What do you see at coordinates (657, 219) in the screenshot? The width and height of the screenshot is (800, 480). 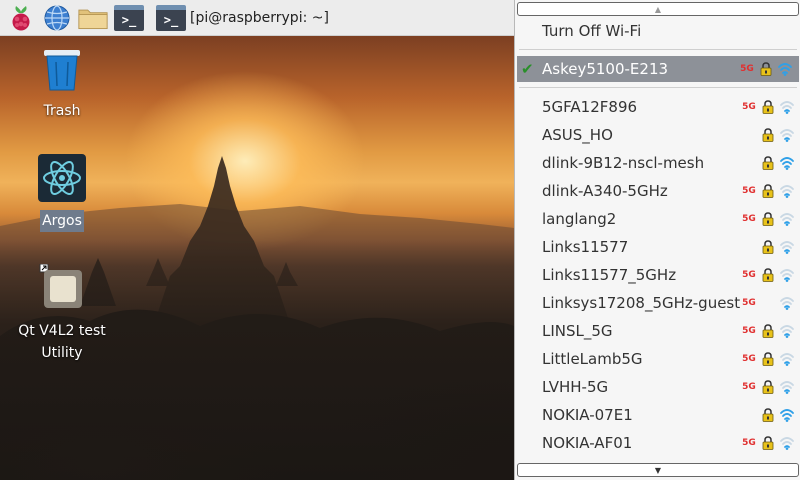 I see `network-item: langlang2 5G` at bounding box center [657, 219].